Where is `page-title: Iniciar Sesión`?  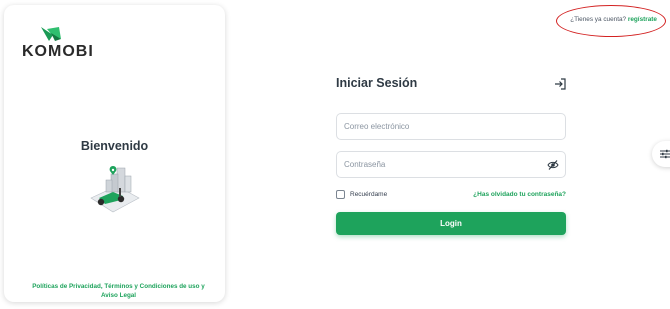
page-title: Iniciar Sesión is located at coordinates (377, 83).